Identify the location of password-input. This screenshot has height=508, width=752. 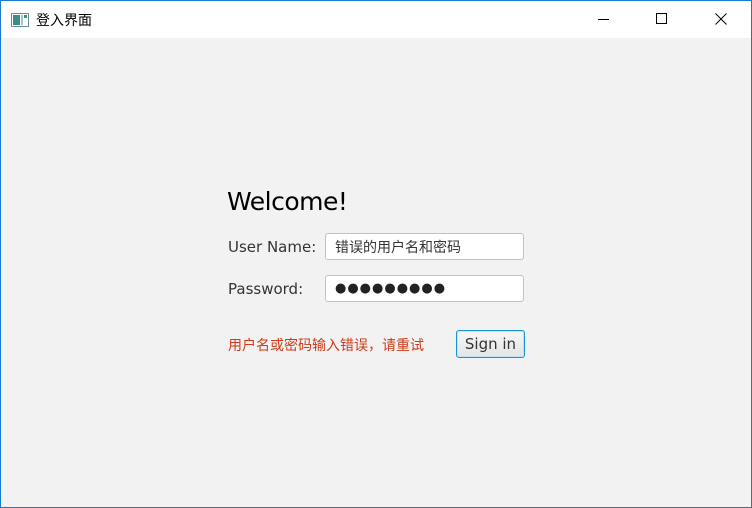
(424, 288).